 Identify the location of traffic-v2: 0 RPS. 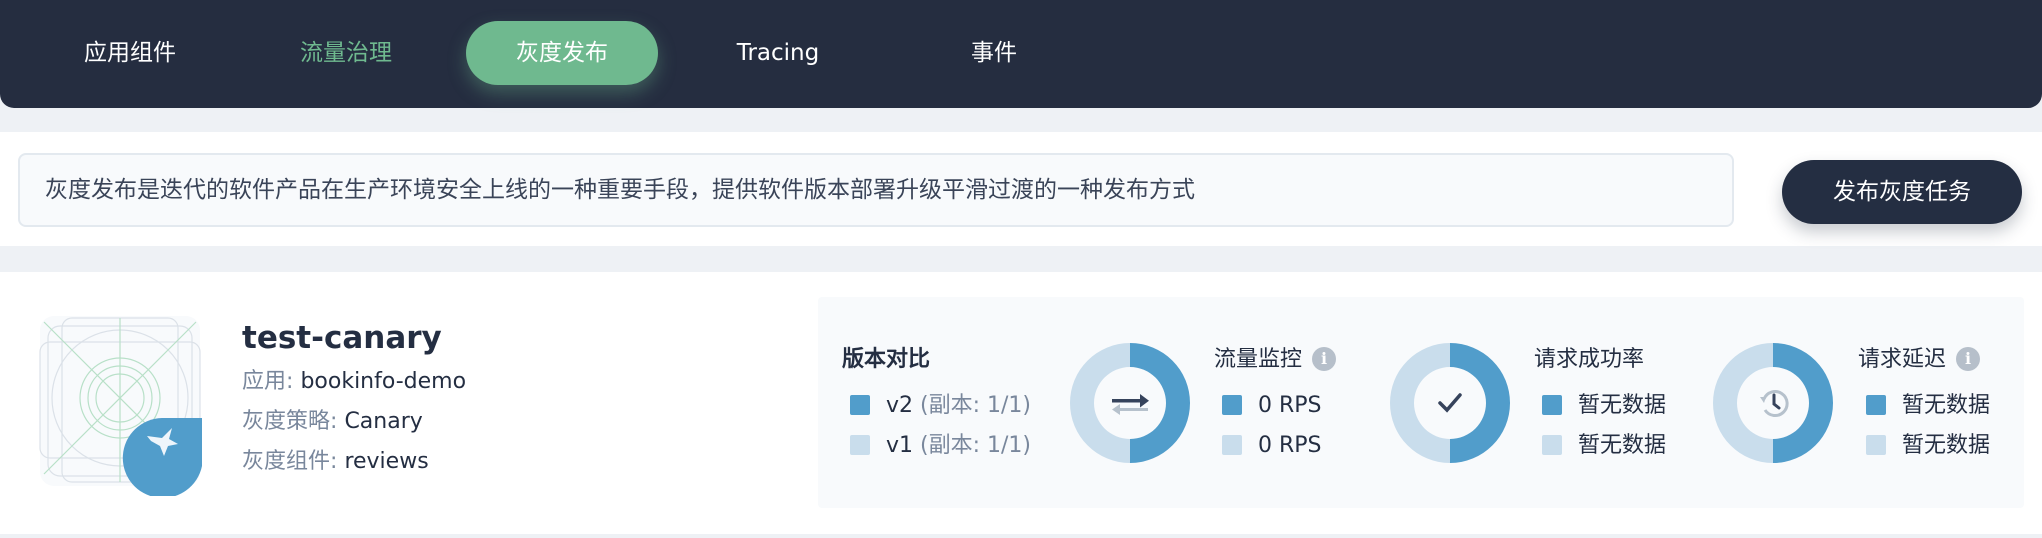
(1272, 406).